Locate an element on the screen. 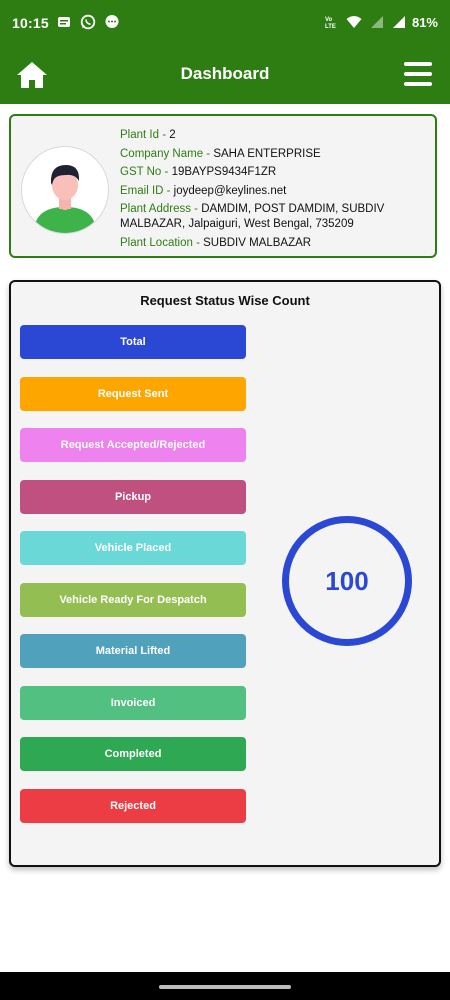  email-row: Email ID - joydeep@keylines.net is located at coordinates (270, 191).